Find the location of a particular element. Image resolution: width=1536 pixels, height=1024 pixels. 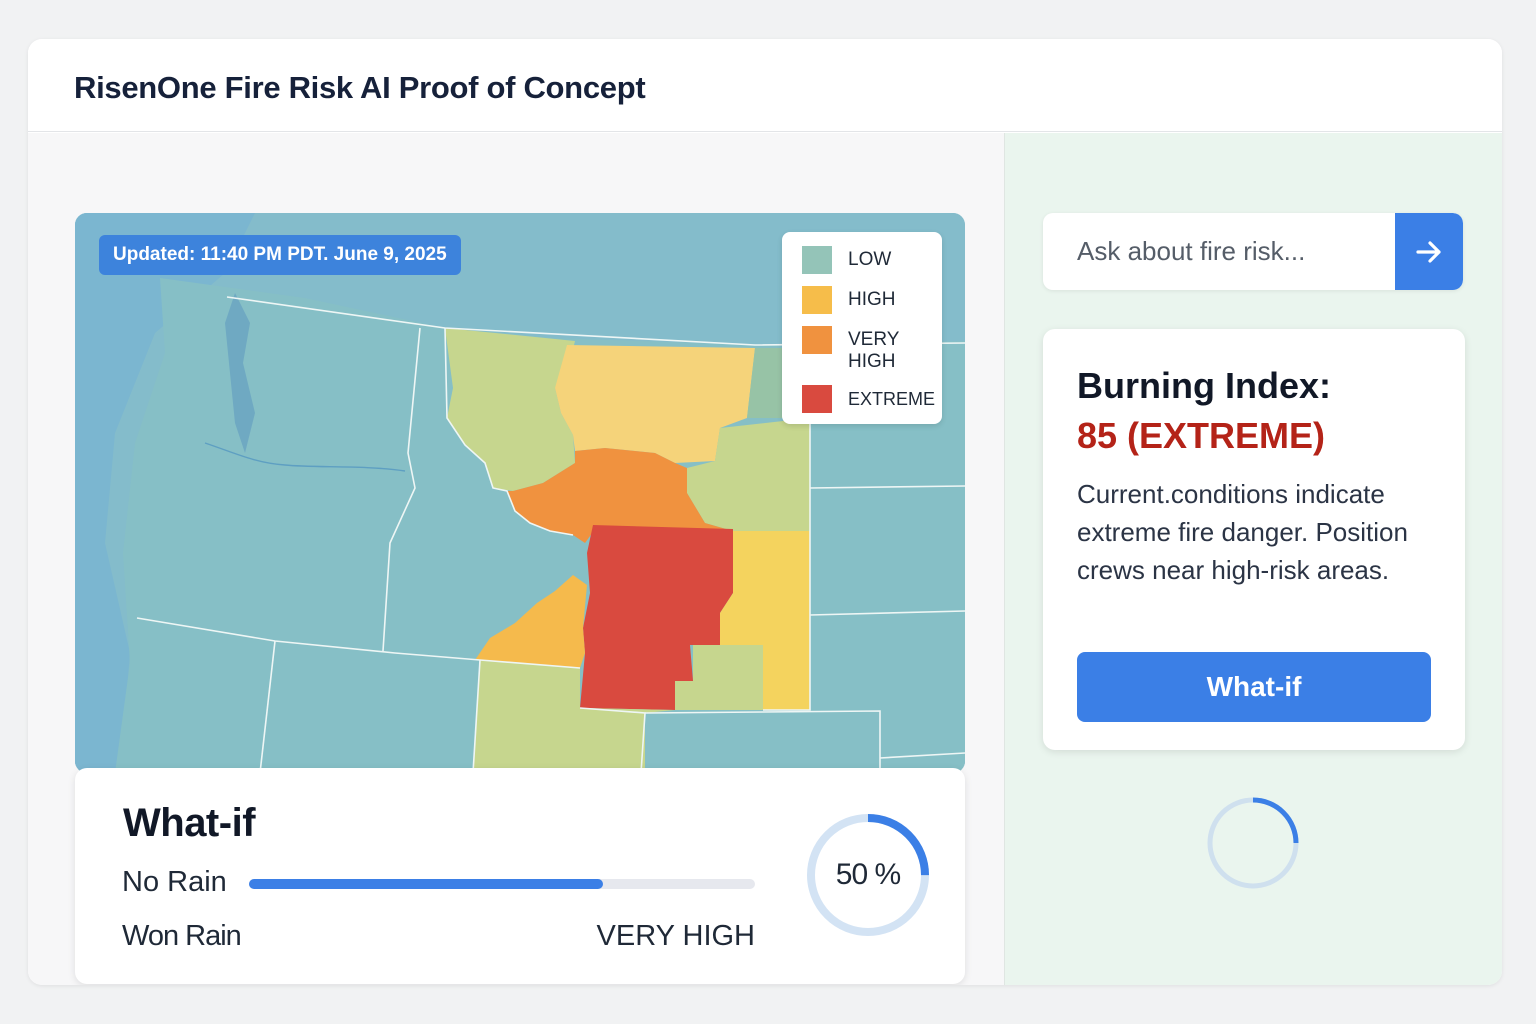

send-button is located at coordinates (1429, 251).